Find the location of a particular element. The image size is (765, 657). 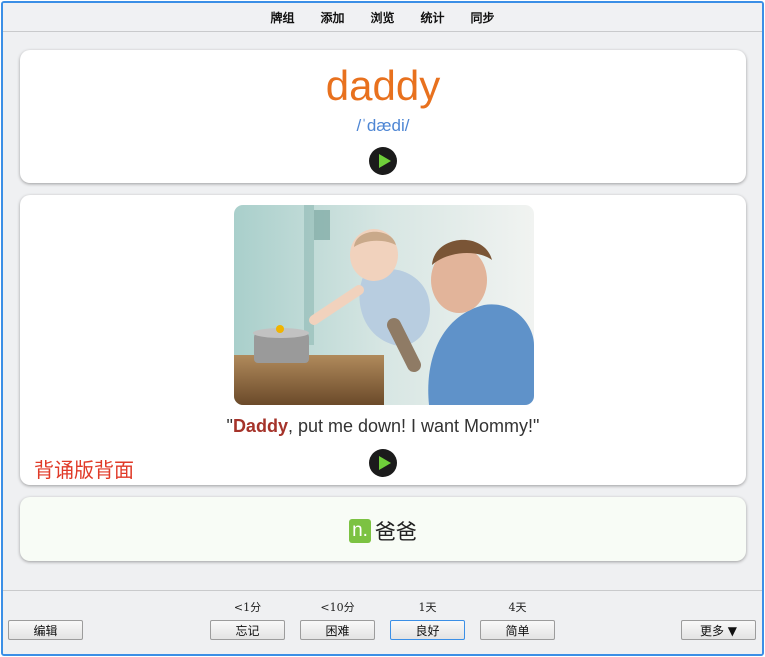

menu-browse: 浏览 is located at coordinates (382, 17).